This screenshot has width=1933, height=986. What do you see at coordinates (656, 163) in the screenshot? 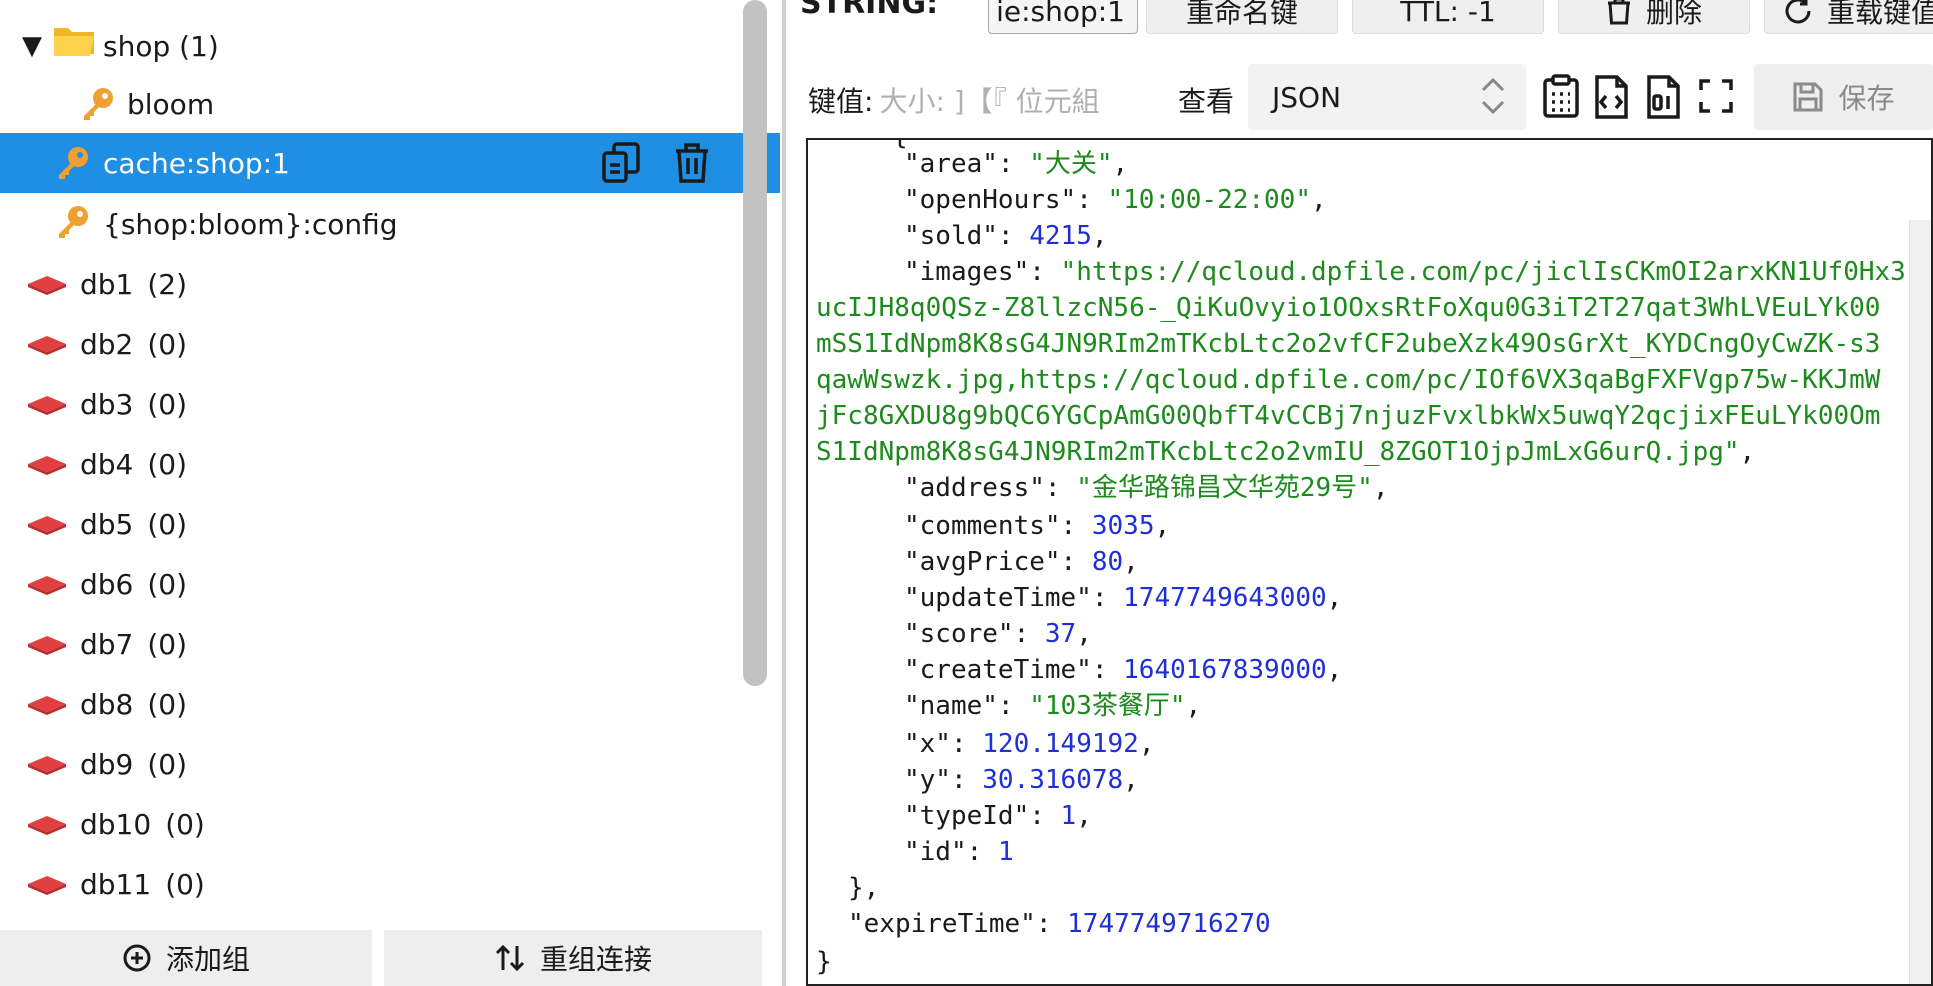
I see `row-actions` at bounding box center [656, 163].